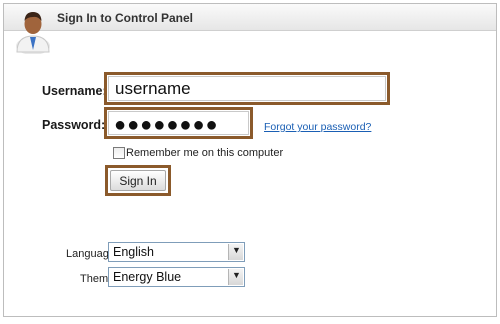  Describe the element at coordinates (147, 277) in the screenshot. I see `theme-value: Energy Blue` at that location.